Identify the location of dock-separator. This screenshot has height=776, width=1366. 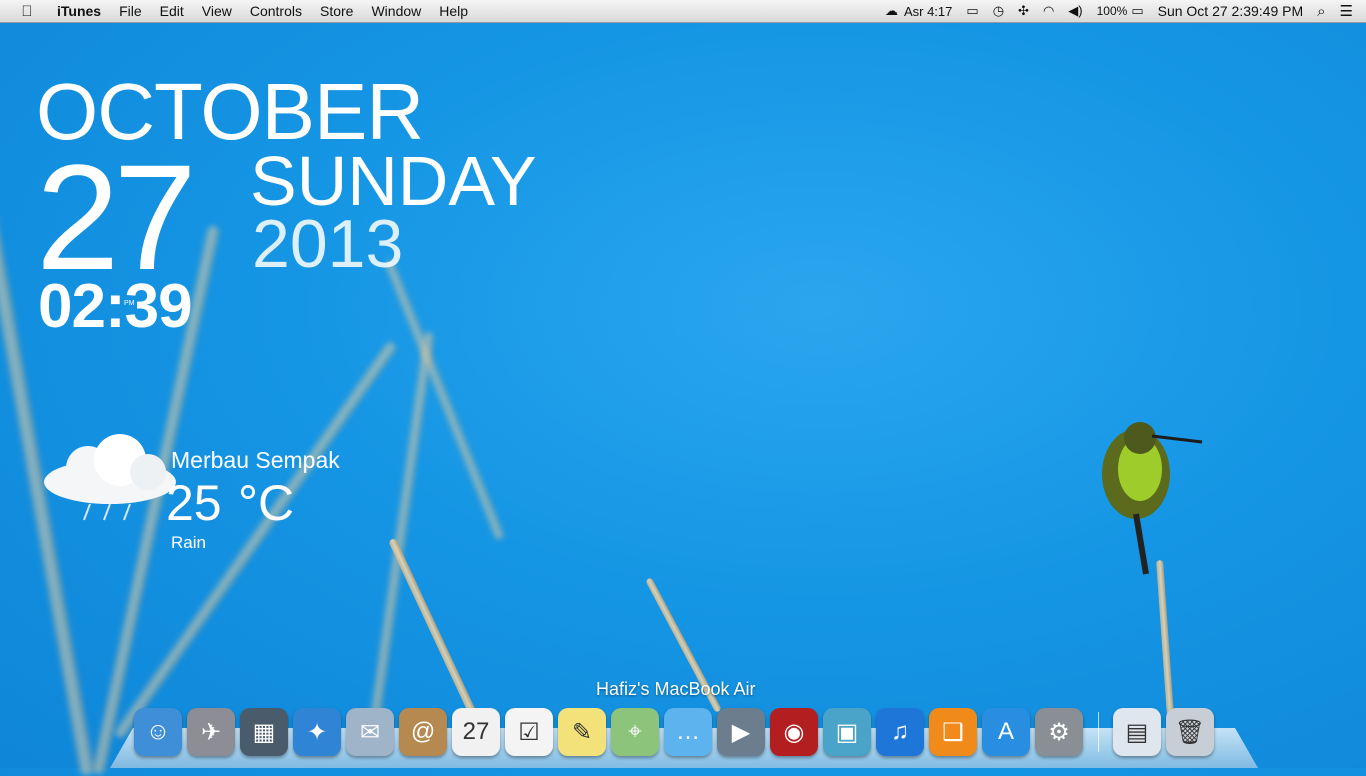
(1098, 732).